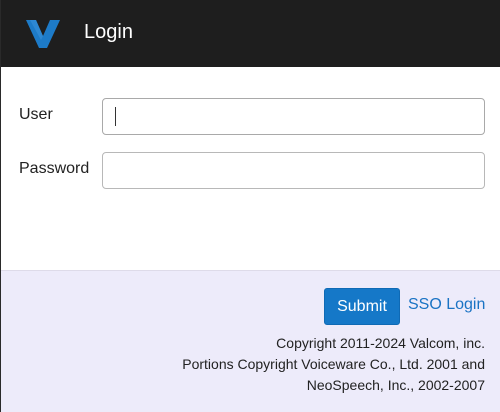 This screenshot has height=412, width=500. I want to click on sso-login-link: SSO Login, so click(446, 305).